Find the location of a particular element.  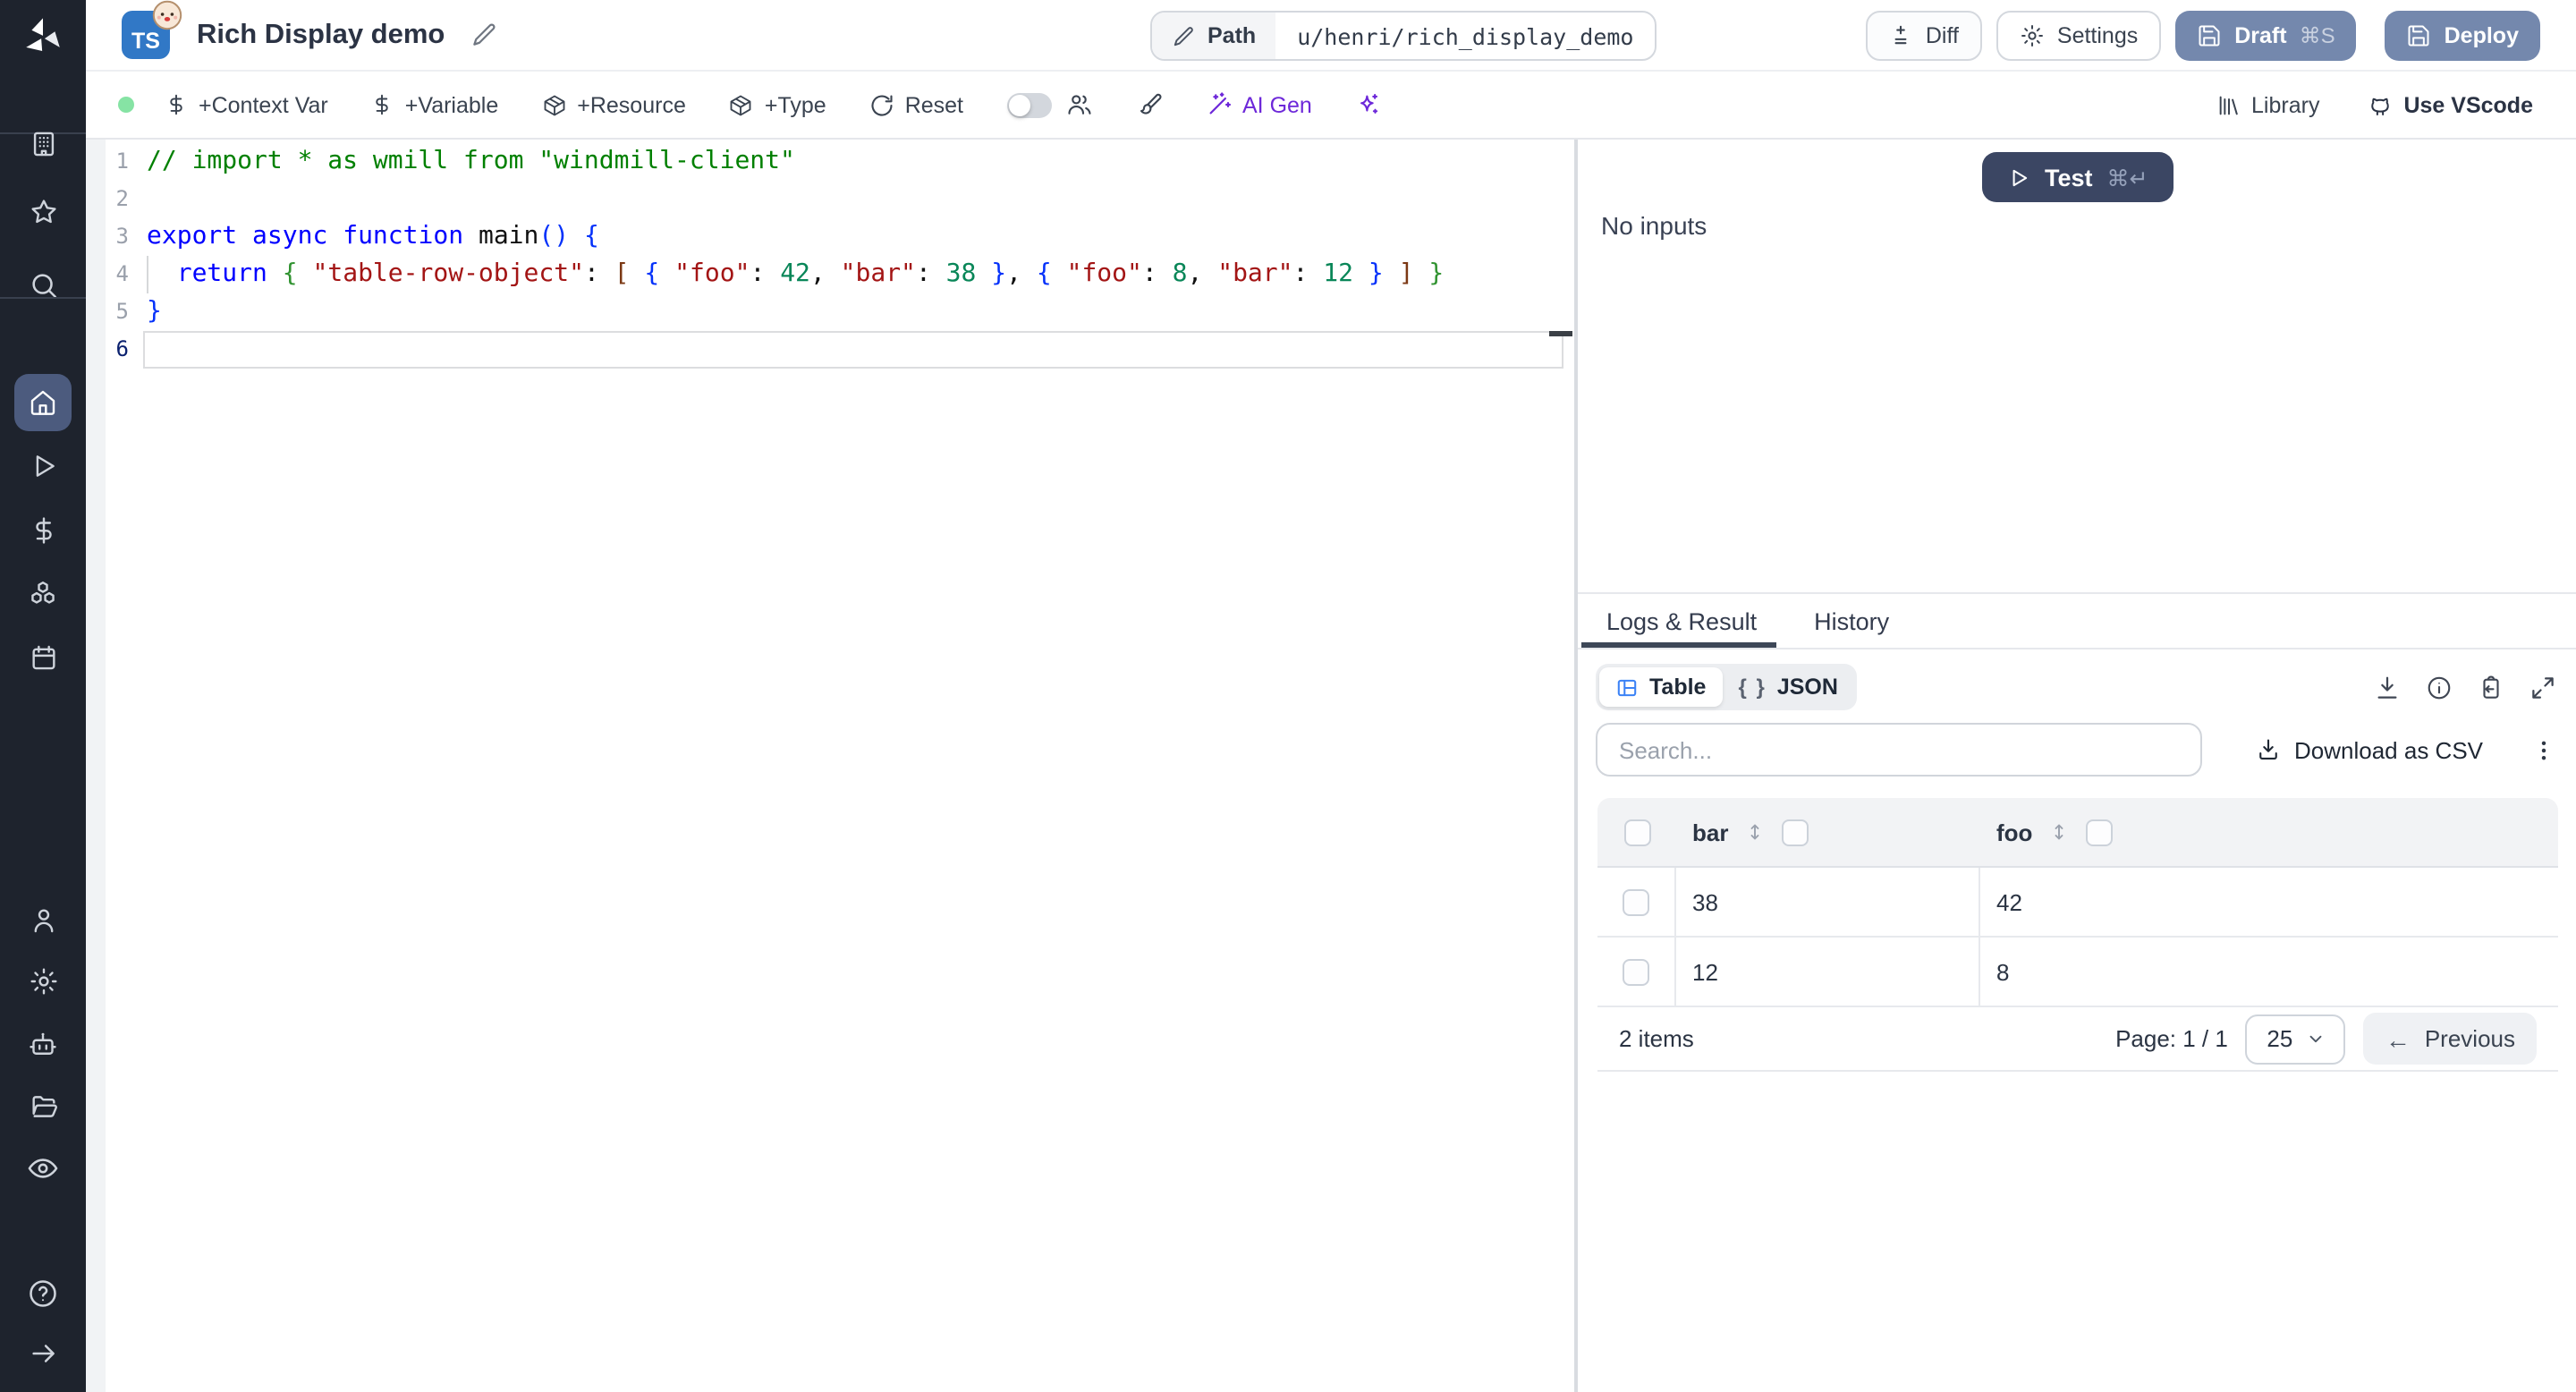

previous-page-button: ← Previous is located at coordinates (2450, 1039).